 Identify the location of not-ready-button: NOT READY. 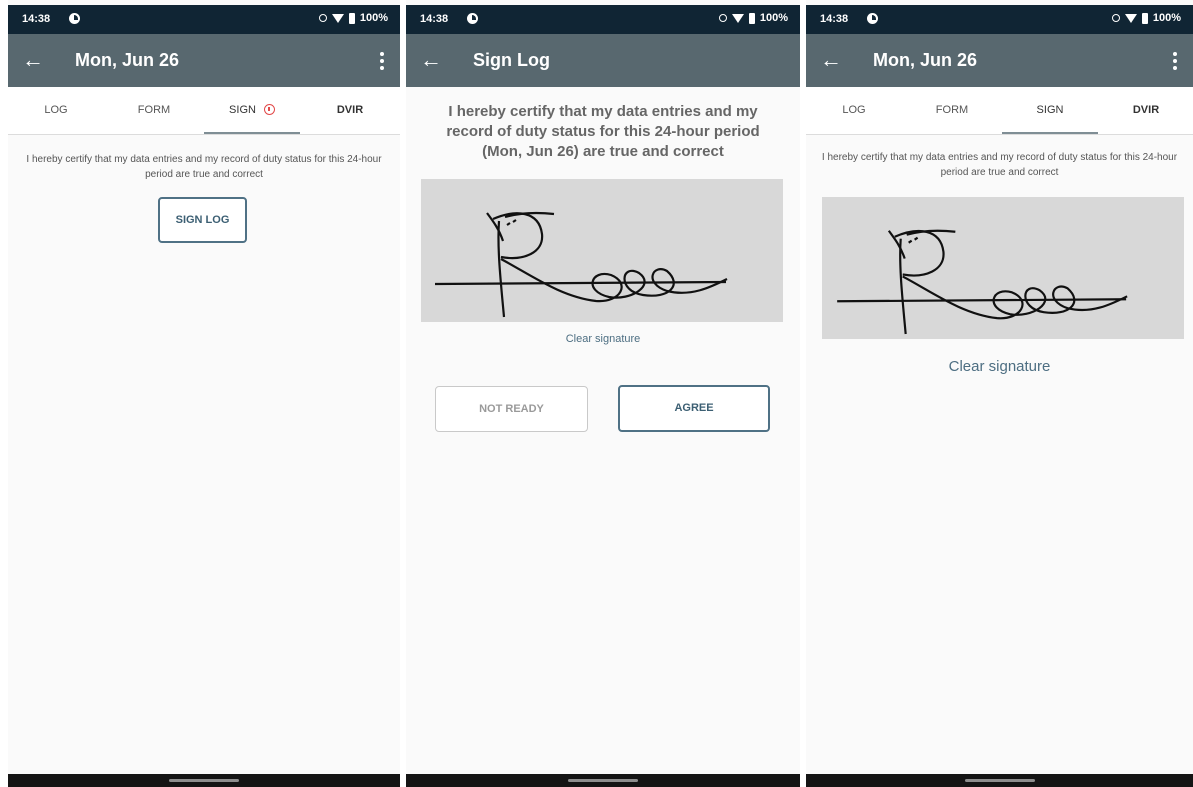
(511, 409).